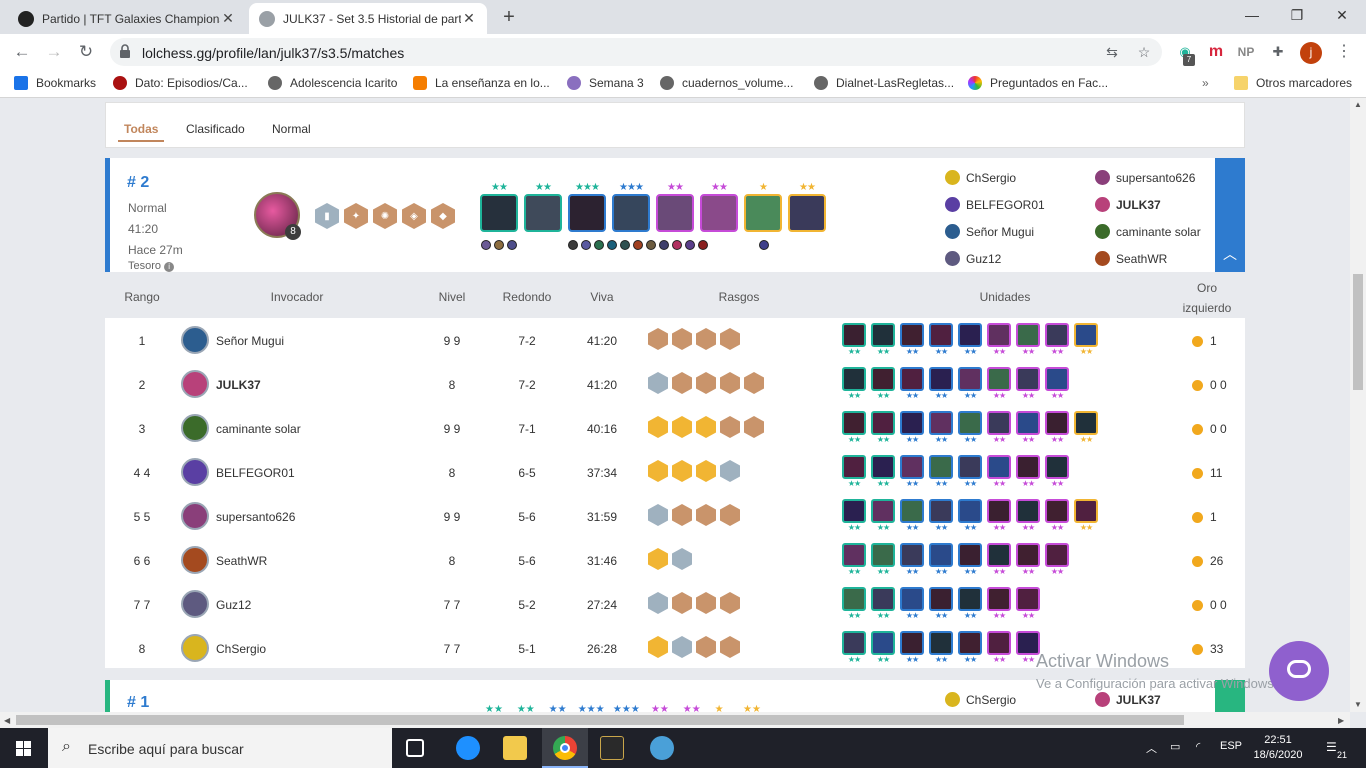 The width and height of the screenshot is (1366, 768). What do you see at coordinates (980, 177) in the screenshot?
I see `lobby-player: ChSergio` at bounding box center [980, 177].